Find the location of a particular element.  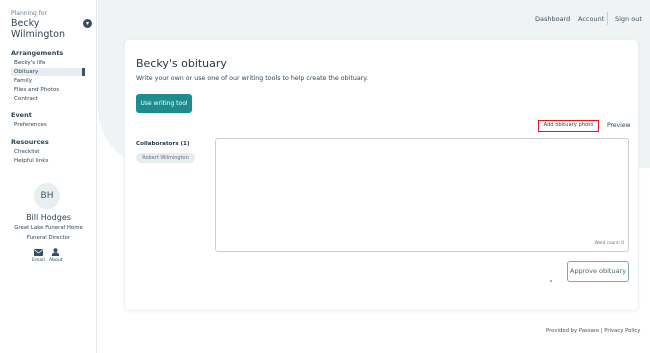

nav-account: Account is located at coordinates (591, 19).